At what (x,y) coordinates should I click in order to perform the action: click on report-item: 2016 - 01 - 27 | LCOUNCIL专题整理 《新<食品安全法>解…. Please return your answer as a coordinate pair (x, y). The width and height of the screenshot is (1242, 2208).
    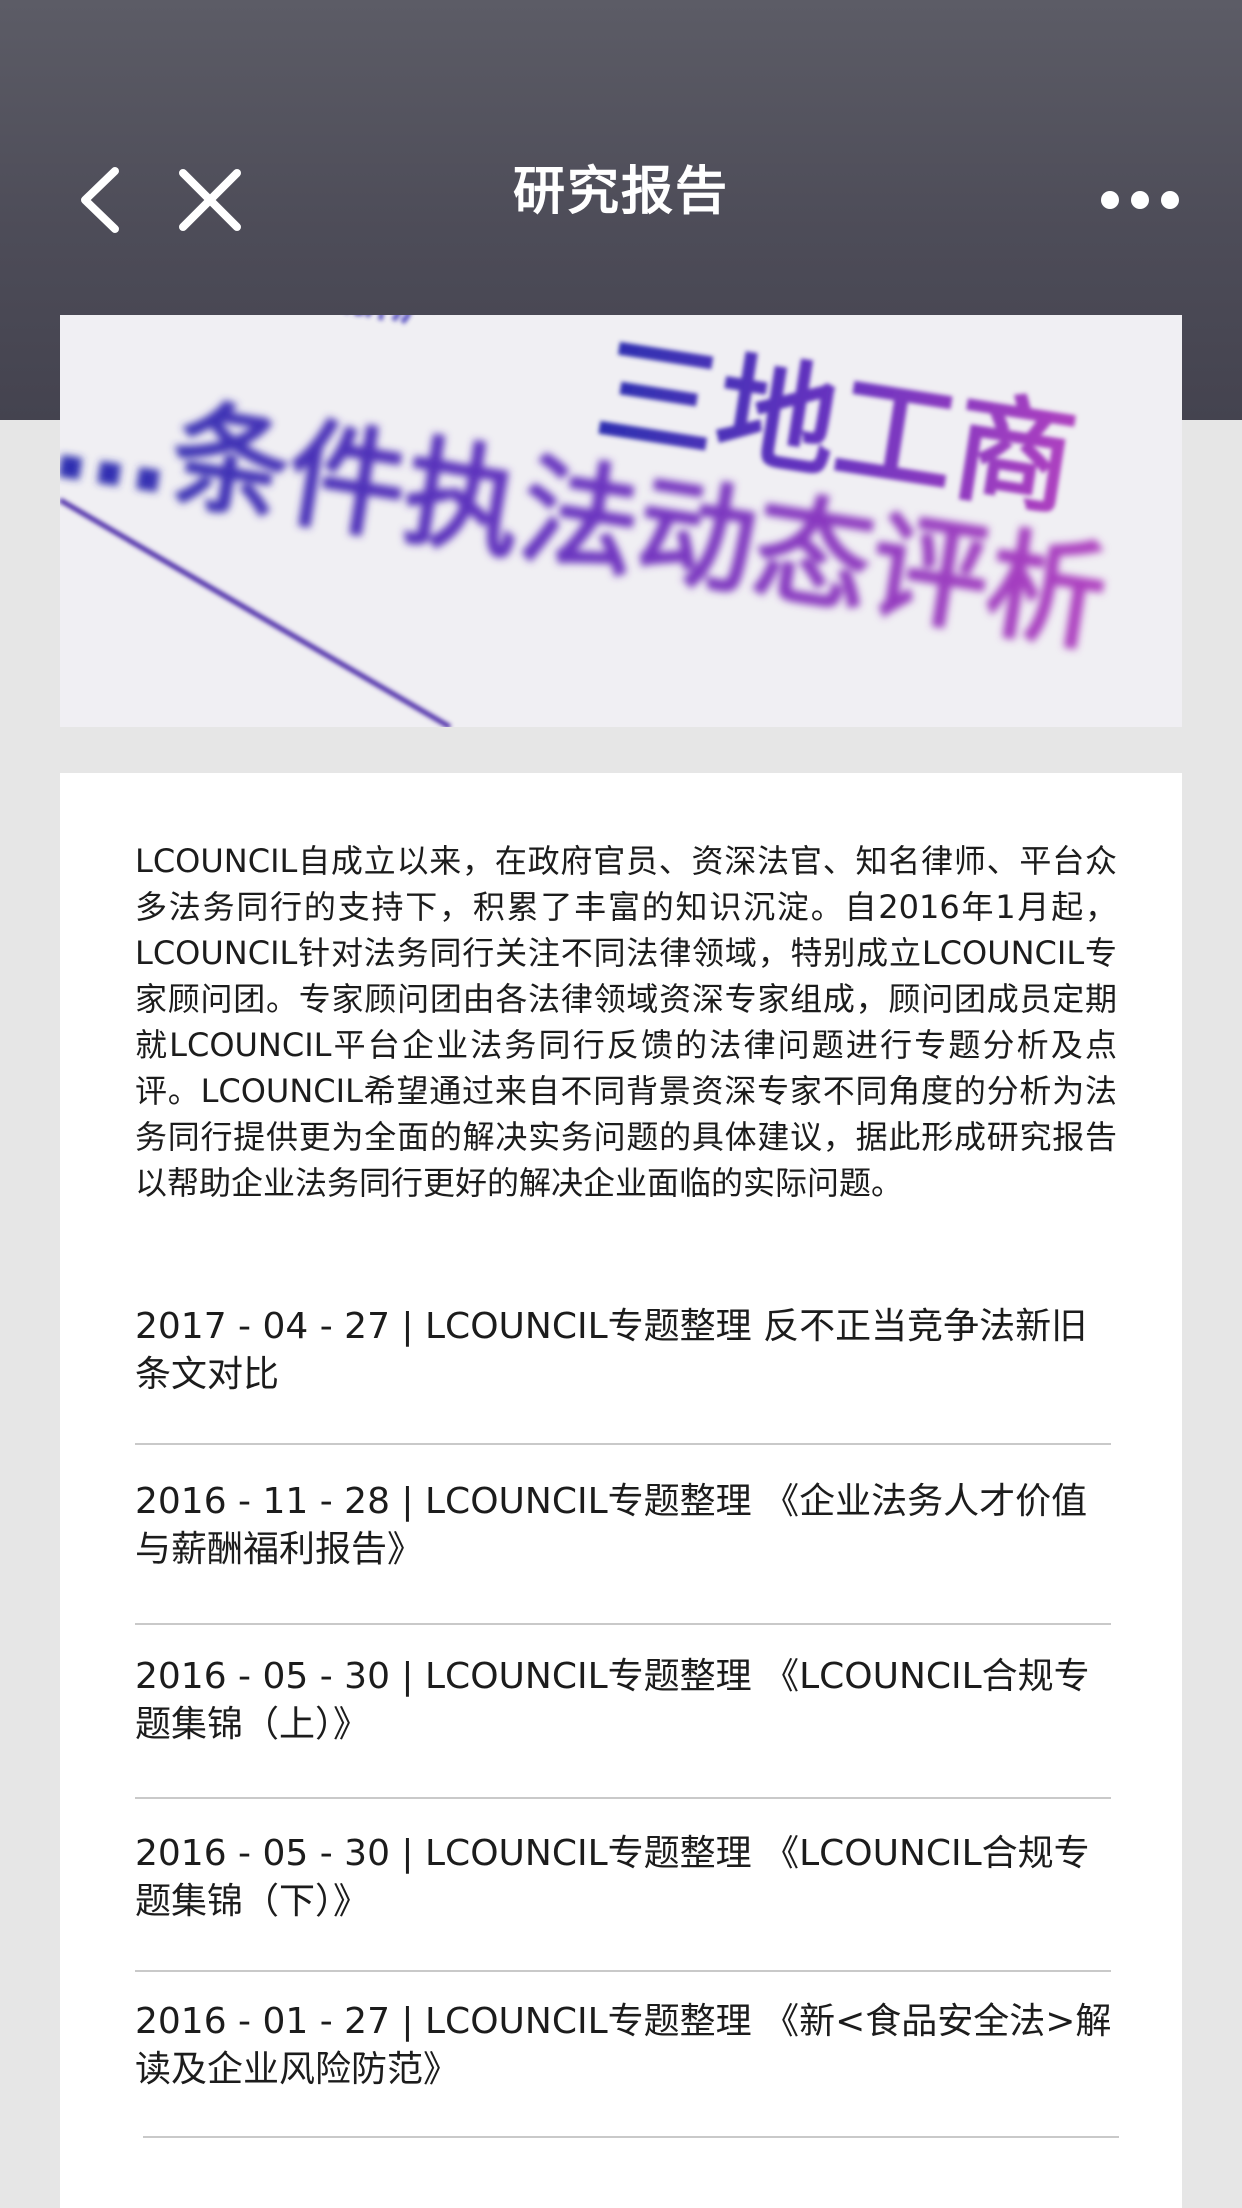
    Looking at the image, I should click on (626, 2046).